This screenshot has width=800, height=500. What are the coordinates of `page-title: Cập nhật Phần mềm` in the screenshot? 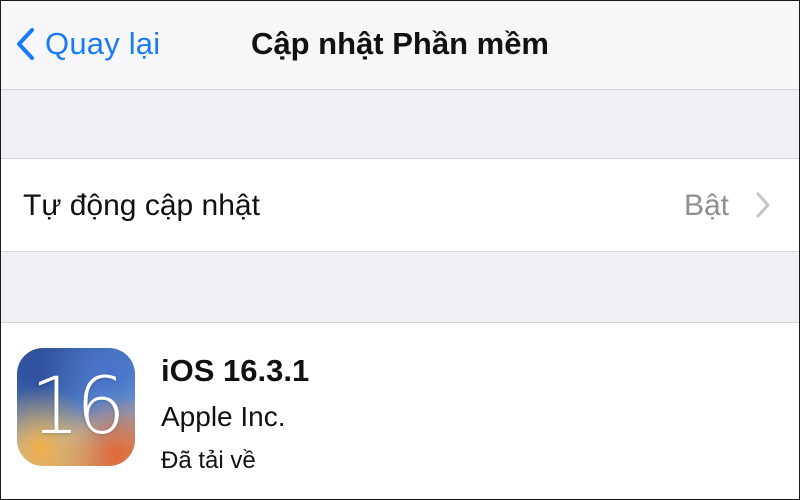 It's located at (400, 43).